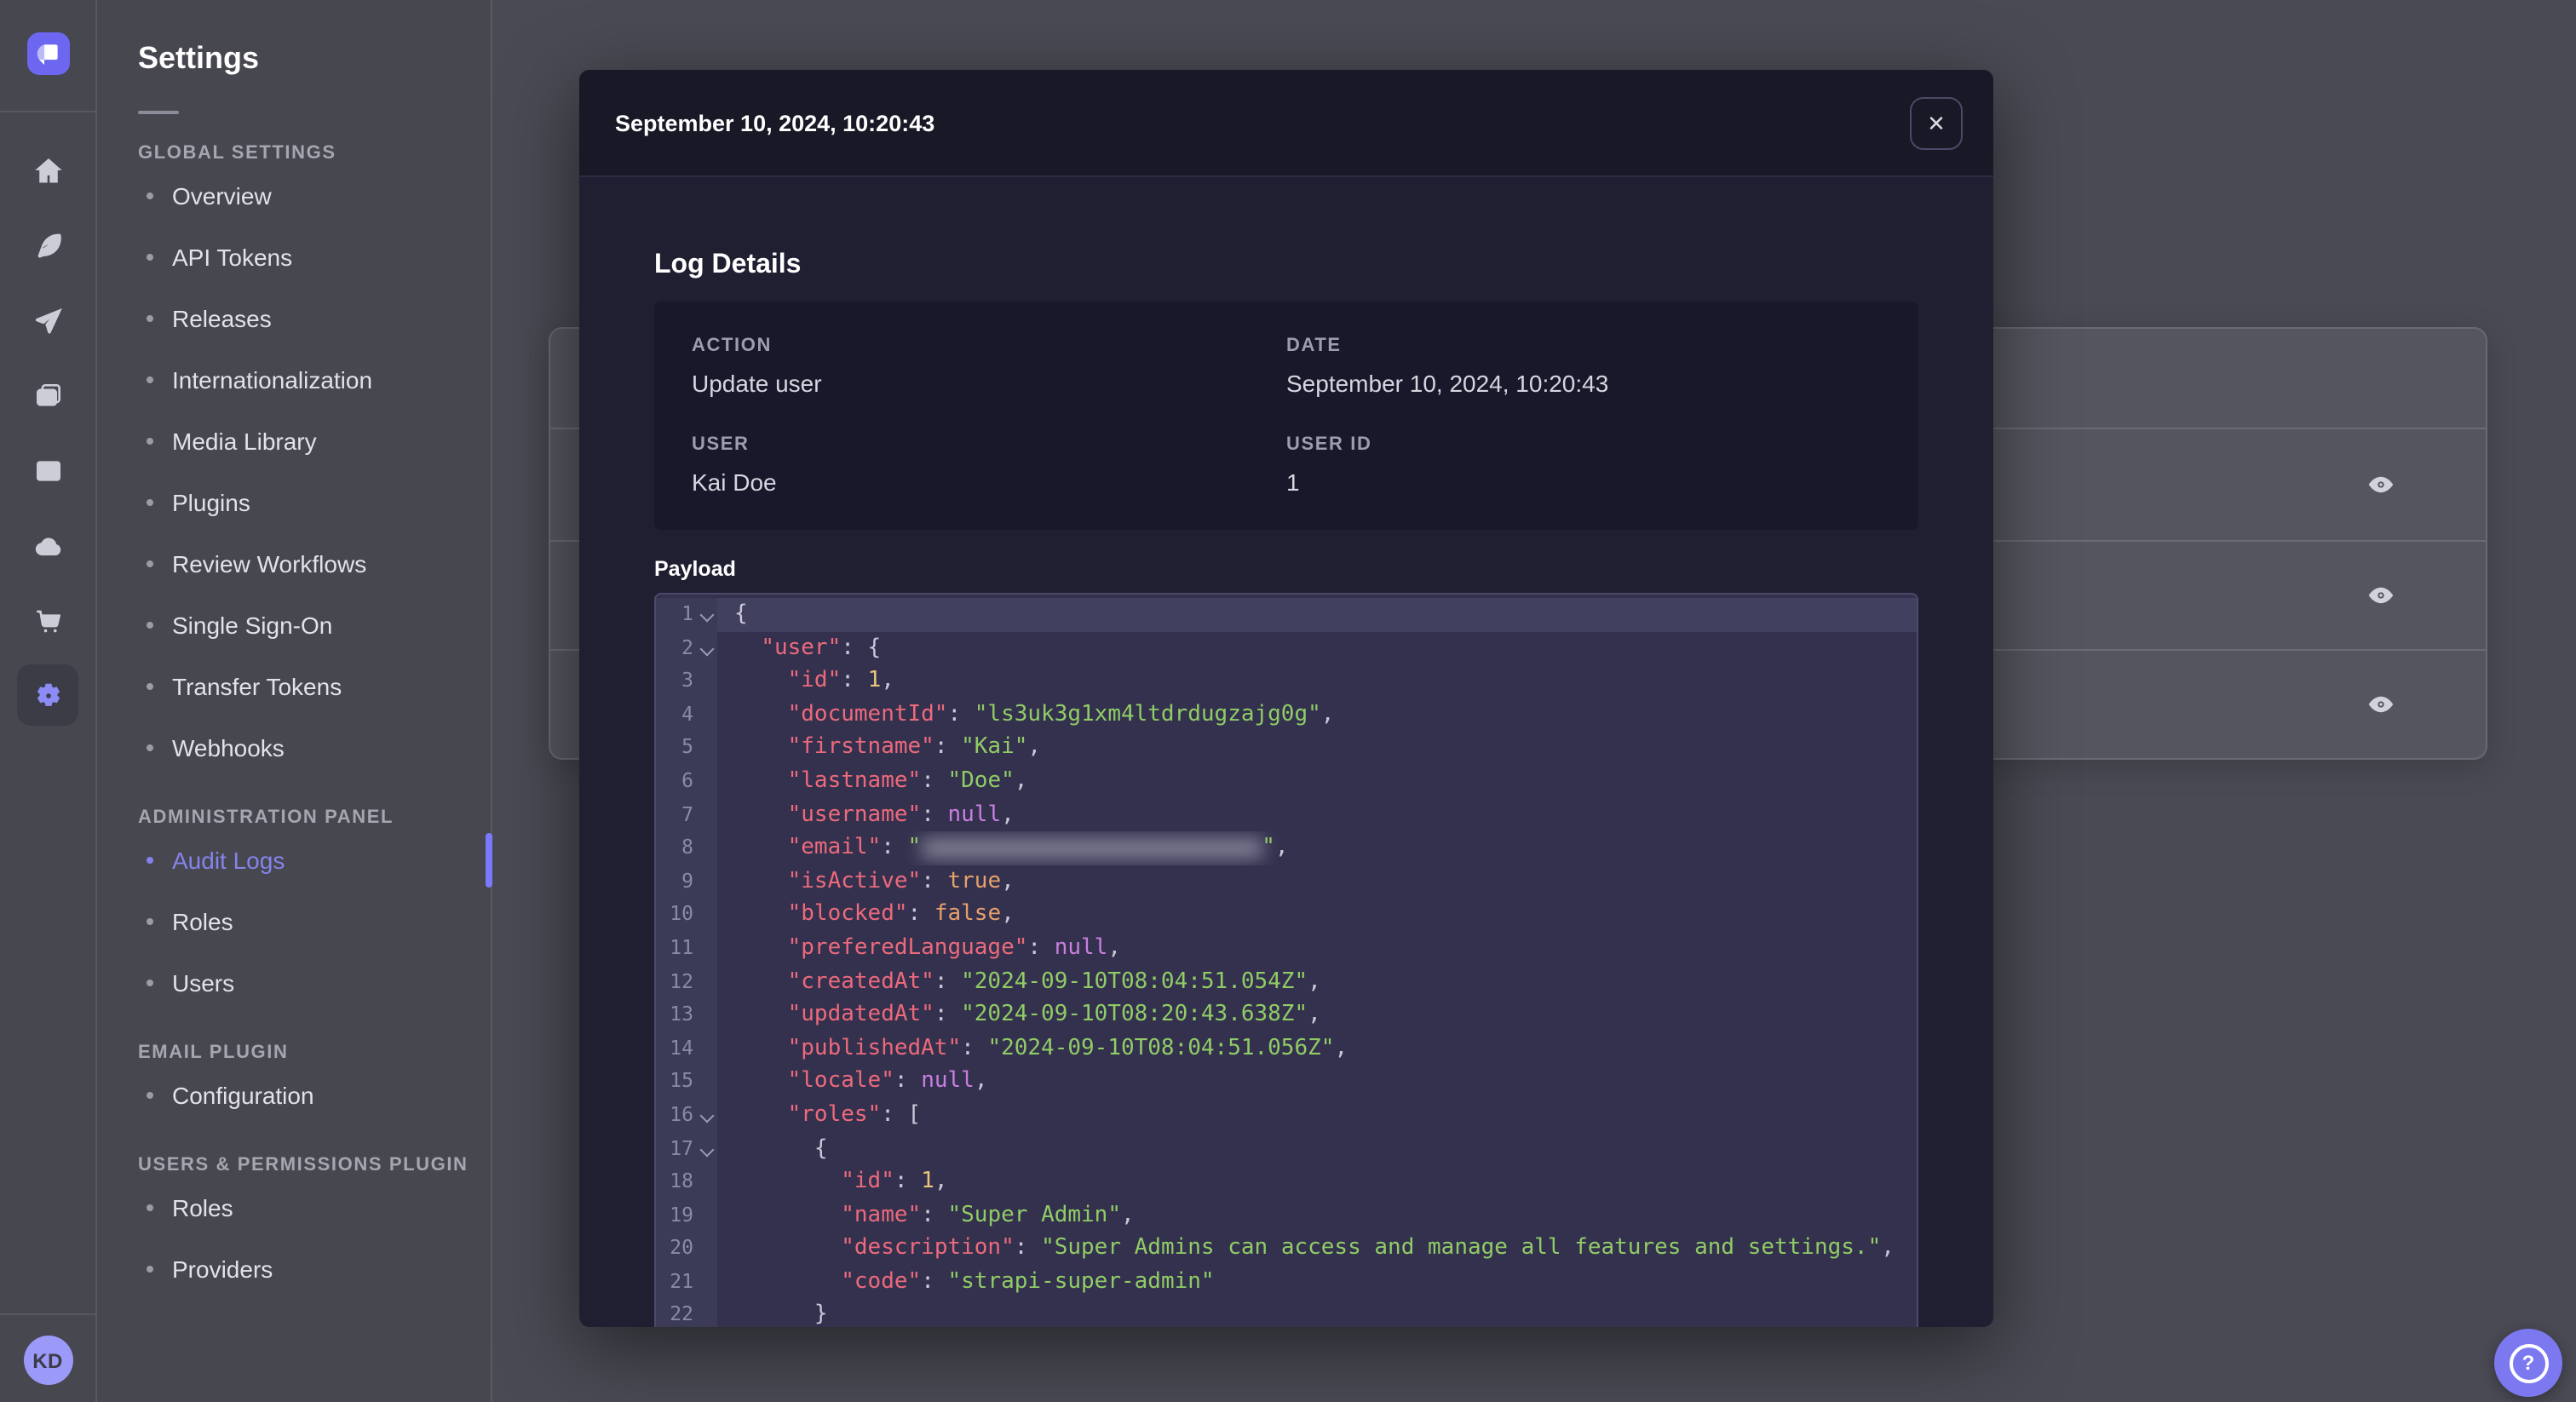 Image resolution: width=2576 pixels, height=1402 pixels. I want to click on sidebar-item-label: Overview, so click(222, 196).